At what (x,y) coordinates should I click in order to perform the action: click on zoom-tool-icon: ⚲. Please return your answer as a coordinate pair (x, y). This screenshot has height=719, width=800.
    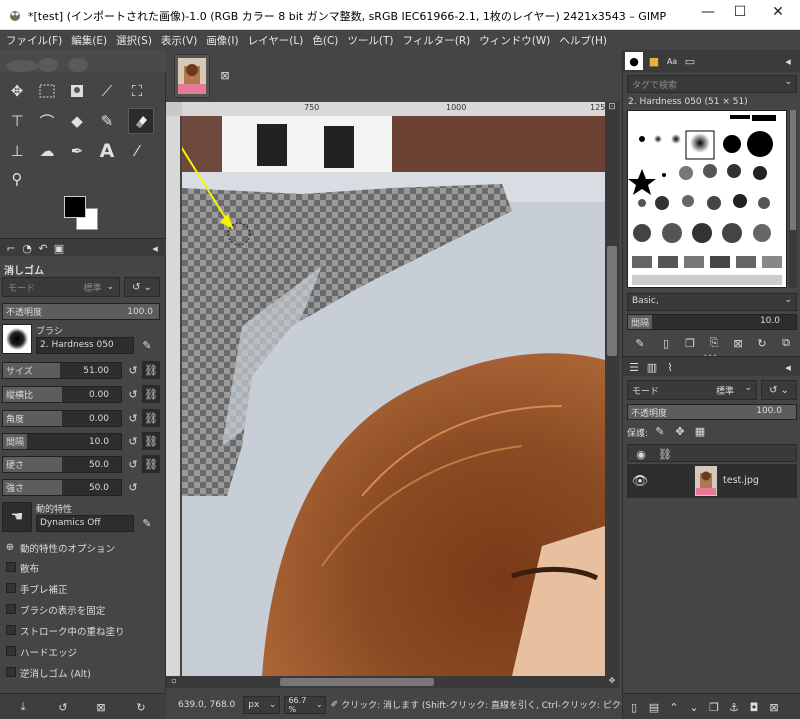
    Looking at the image, I should click on (17, 179).